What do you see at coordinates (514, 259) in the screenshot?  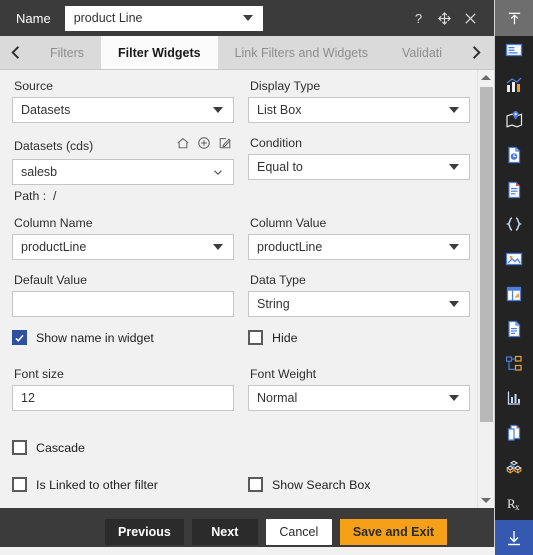 I see `image-icon` at bounding box center [514, 259].